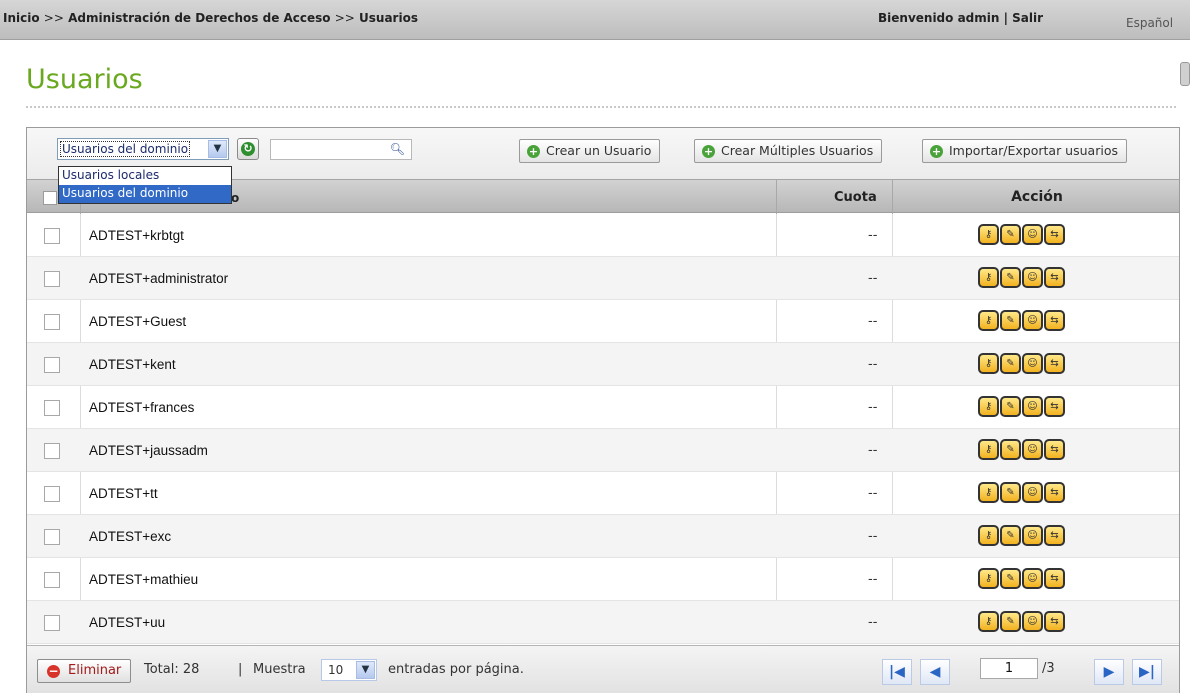 Image resolution: width=1190 pixels, height=697 pixels. What do you see at coordinates (935, 672) in the screenshot?
I see `previous-page-icon: ◀` at bounding box center [935, 672].